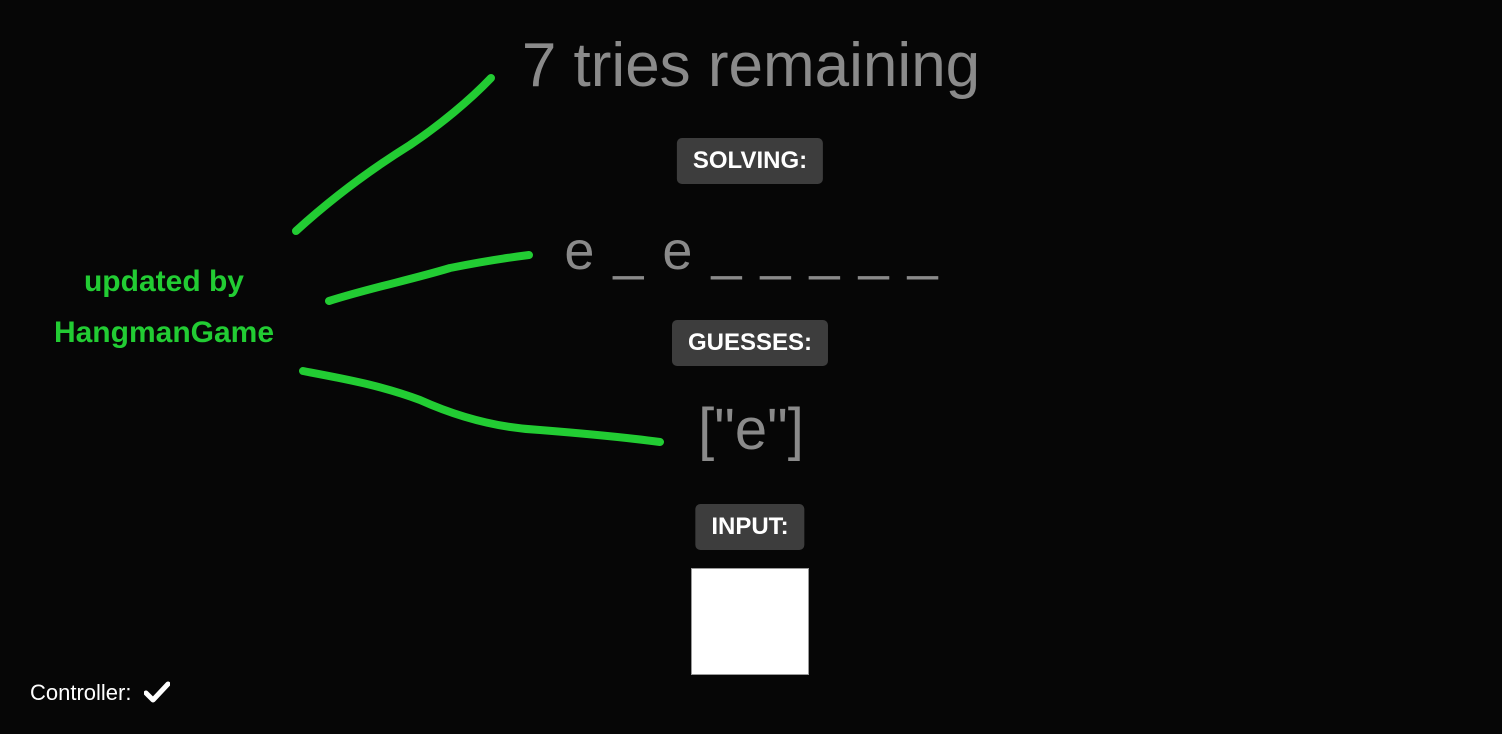 This screenshot has width=1502, height=734. Describe the element at coordinates (481, 406) in the screenshot. I see `annotation-stroke-to-guesses` at that location.